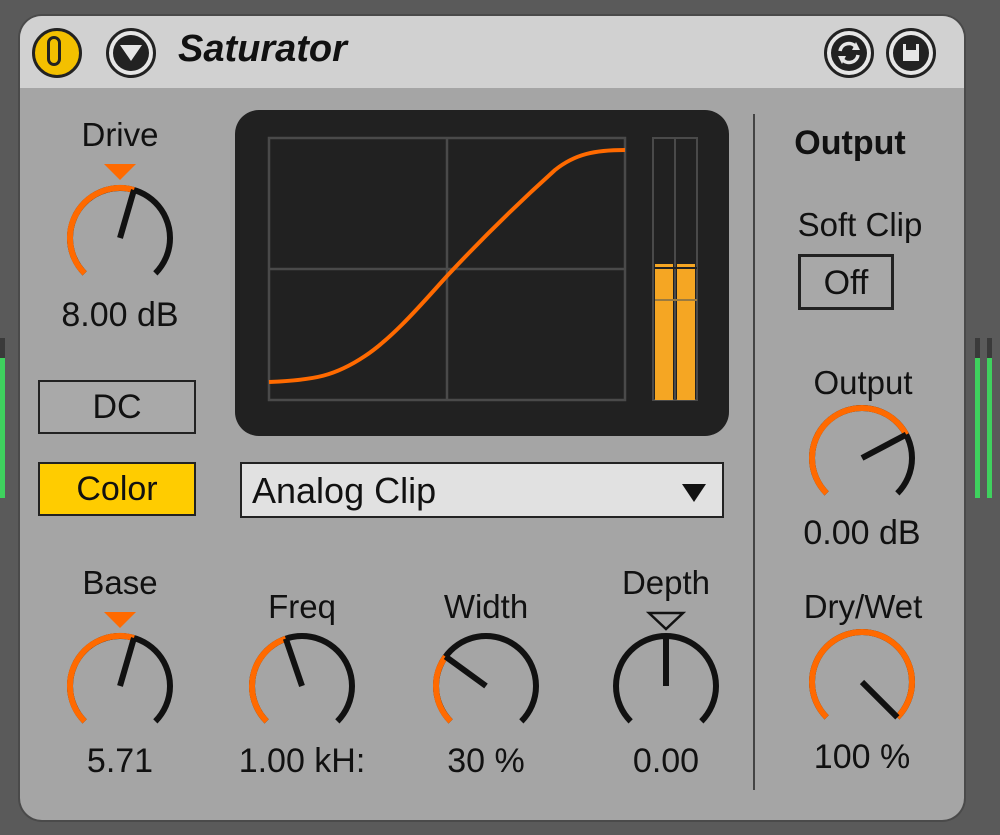 This screenshot has width=1000, height=835. What do you see at coordinates (846, 282) in the screenshot?
I see `soft-clip-button: Off` at bounding box center [846, 282].